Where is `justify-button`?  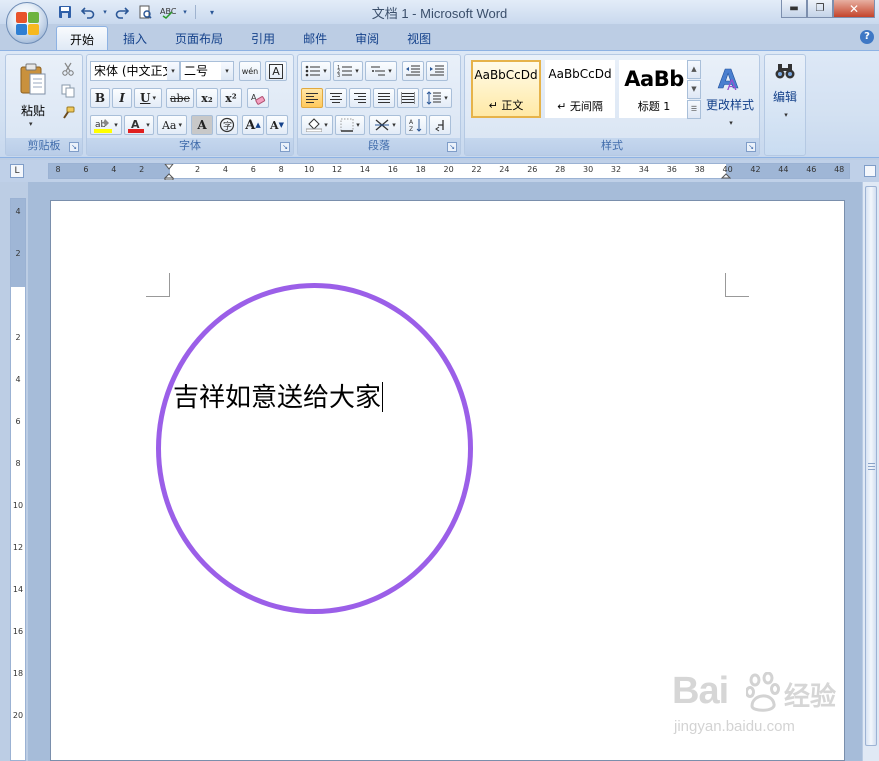 justify-button is located at coordinates (384, 98).